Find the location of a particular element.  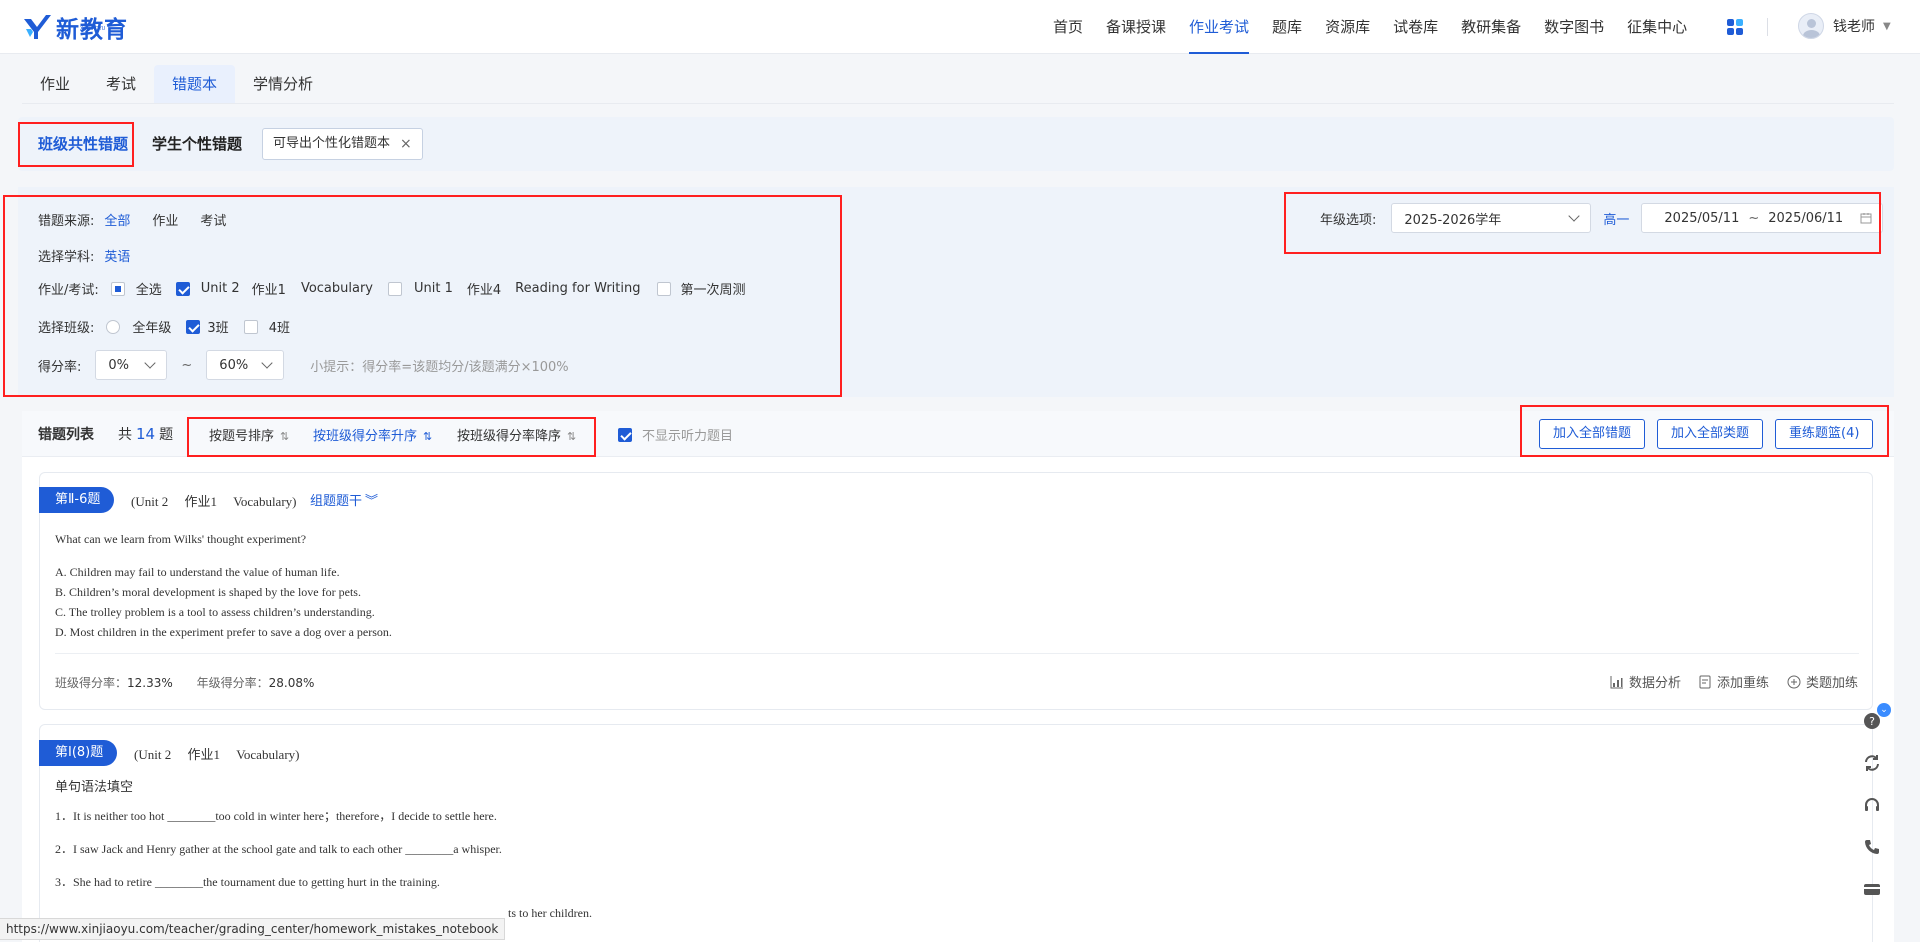

count-value: 14 is located at coordinates (146, 434).